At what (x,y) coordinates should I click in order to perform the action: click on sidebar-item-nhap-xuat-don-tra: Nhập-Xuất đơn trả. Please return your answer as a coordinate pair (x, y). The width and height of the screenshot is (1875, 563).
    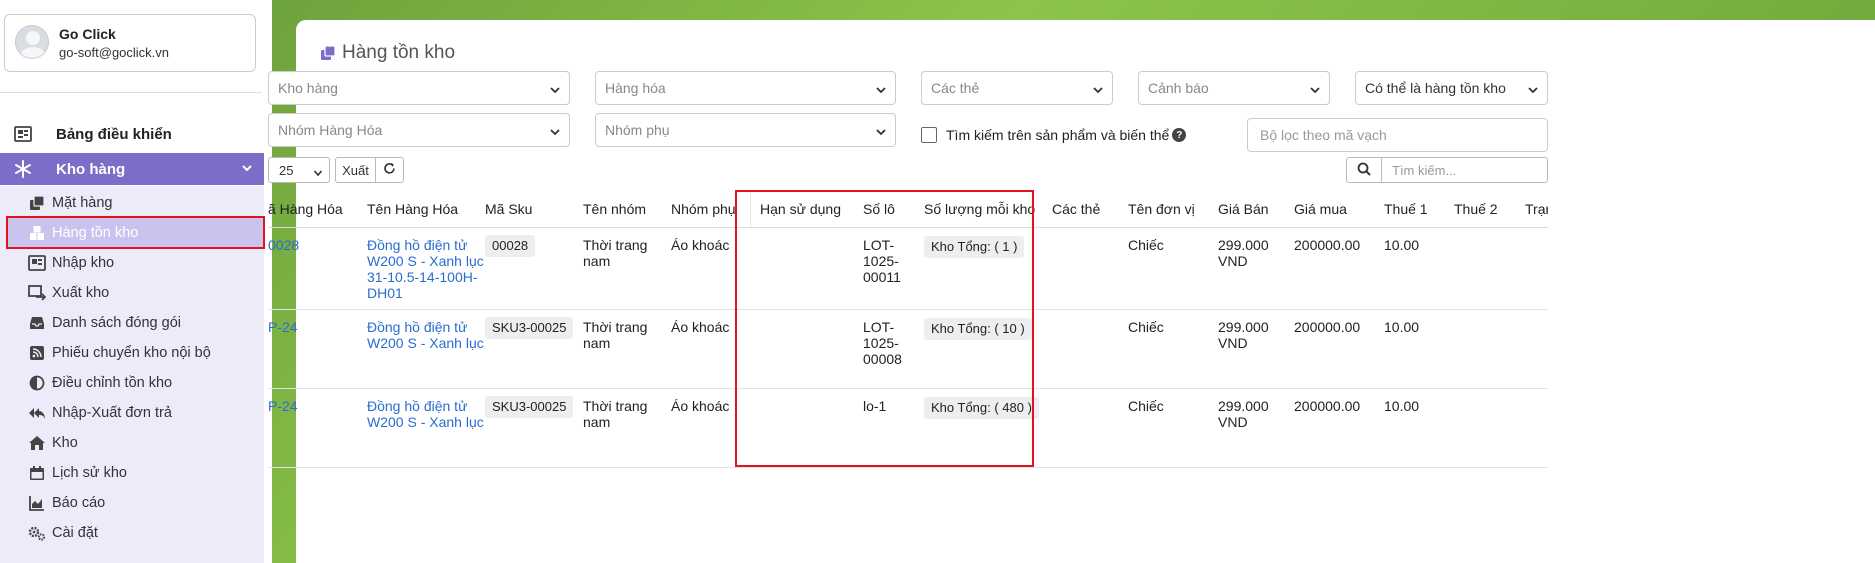
    Looking at the image, I should click on (100, 413).